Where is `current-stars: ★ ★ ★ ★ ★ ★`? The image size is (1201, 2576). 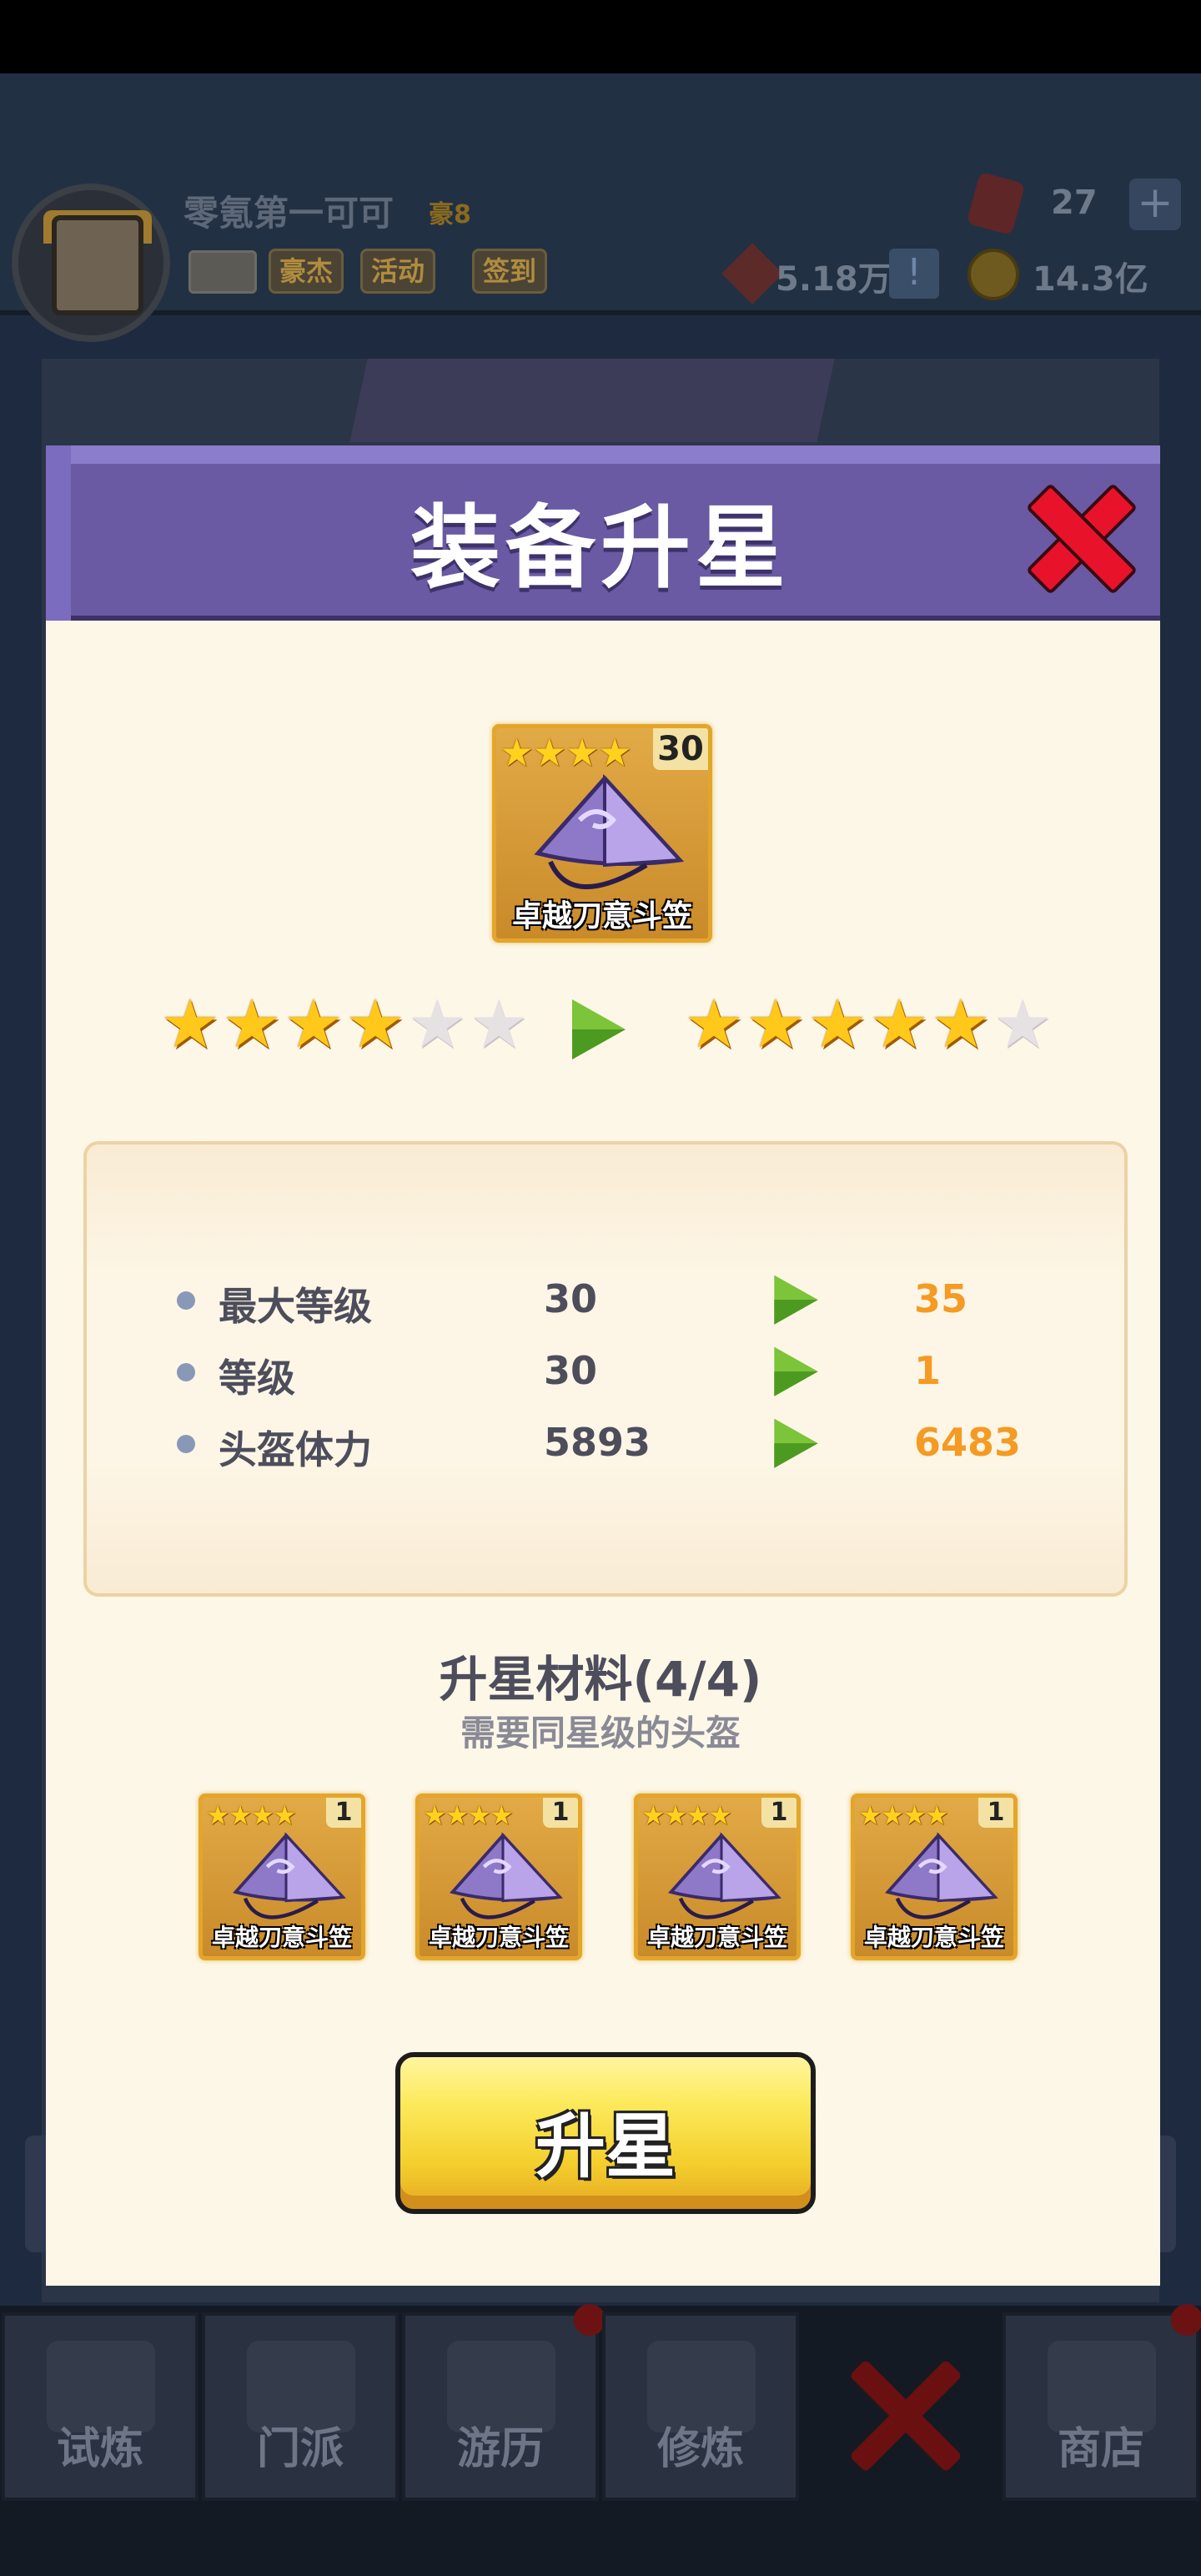
current-stars: ★ ★ ★ ★ ★ ★ is located at coordinates (345, 1024).